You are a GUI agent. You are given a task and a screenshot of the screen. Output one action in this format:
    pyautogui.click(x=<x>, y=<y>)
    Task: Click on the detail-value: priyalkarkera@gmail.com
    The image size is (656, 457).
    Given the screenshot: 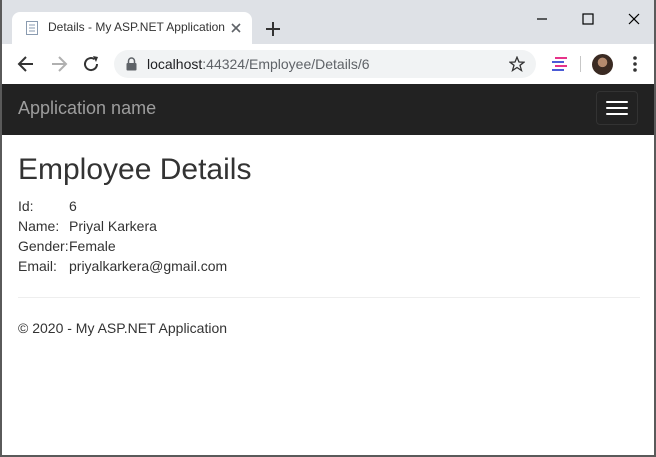 What is the action you would take?
    pyautogui.click(x=148, y=266)
    